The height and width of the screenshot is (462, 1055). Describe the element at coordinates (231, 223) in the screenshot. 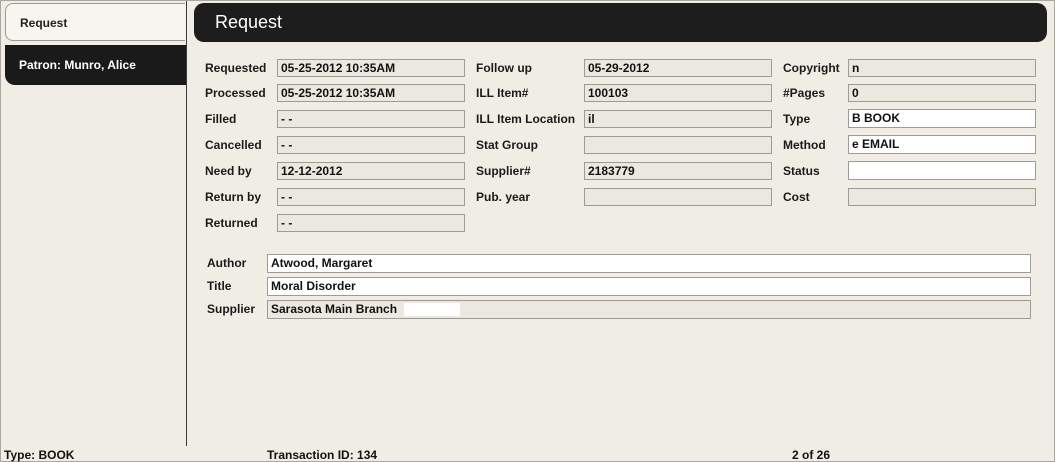

I see `returned-label: Returned` at that location.